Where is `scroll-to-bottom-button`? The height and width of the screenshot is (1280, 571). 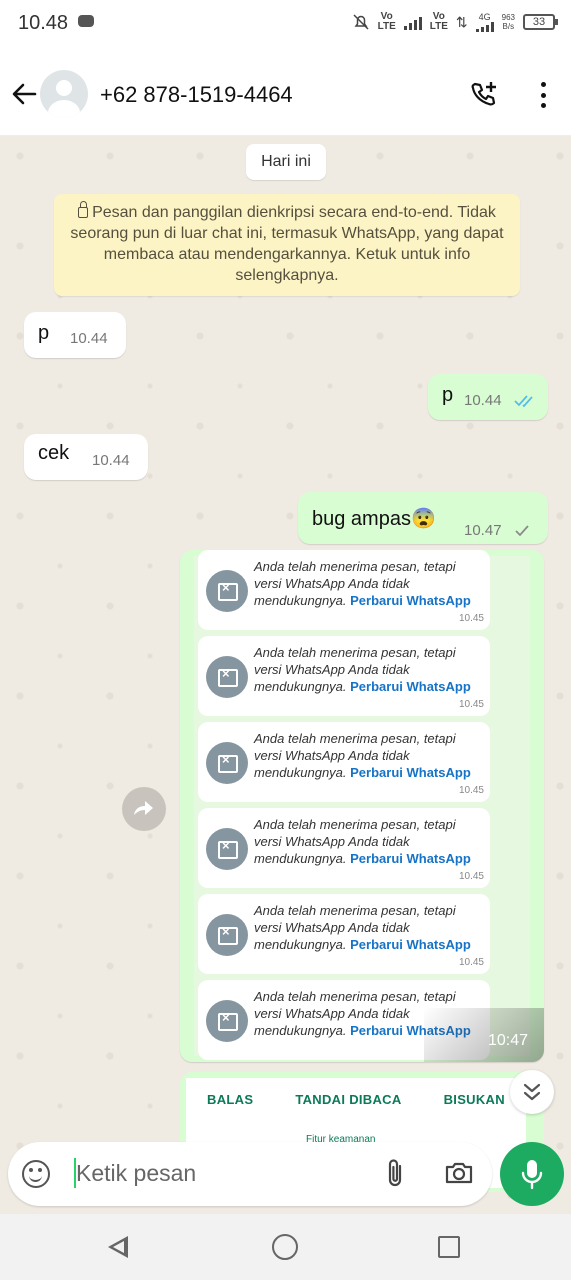
scroll-to-bottom-button is located at coordinates (532, 1092).